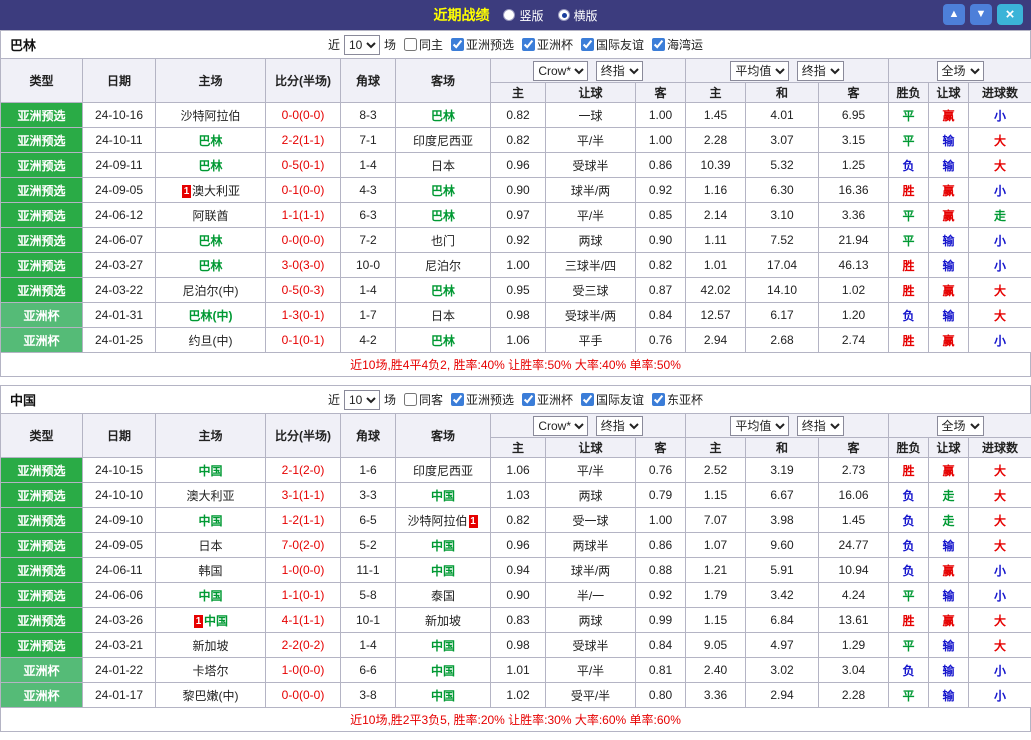  I want to click on handicap-away-odds-cell: 0.84, so click(661, 645).